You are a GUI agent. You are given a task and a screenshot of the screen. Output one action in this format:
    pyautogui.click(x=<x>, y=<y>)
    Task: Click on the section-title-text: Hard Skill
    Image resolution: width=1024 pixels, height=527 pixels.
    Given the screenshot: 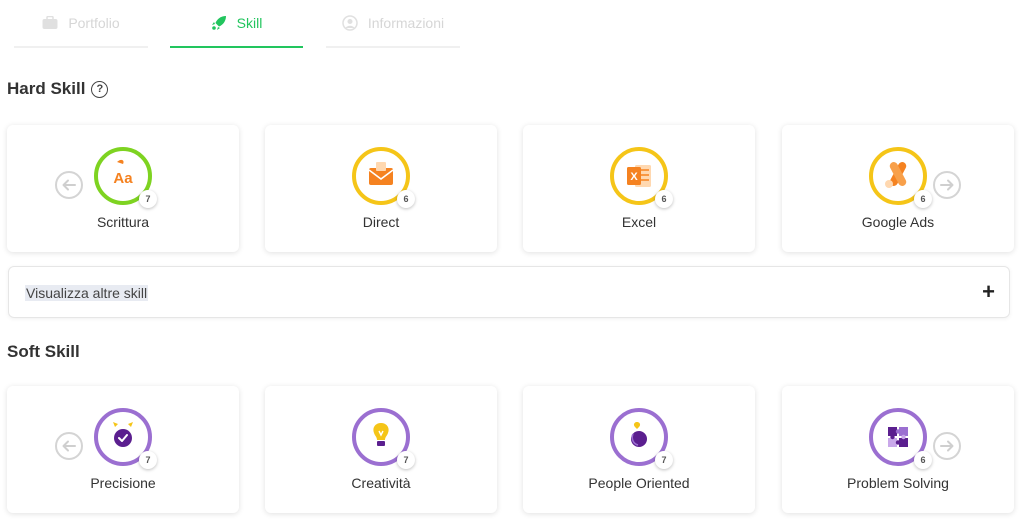 What is the action you would take?
    pyautogui.click(x=46, y=88)
    